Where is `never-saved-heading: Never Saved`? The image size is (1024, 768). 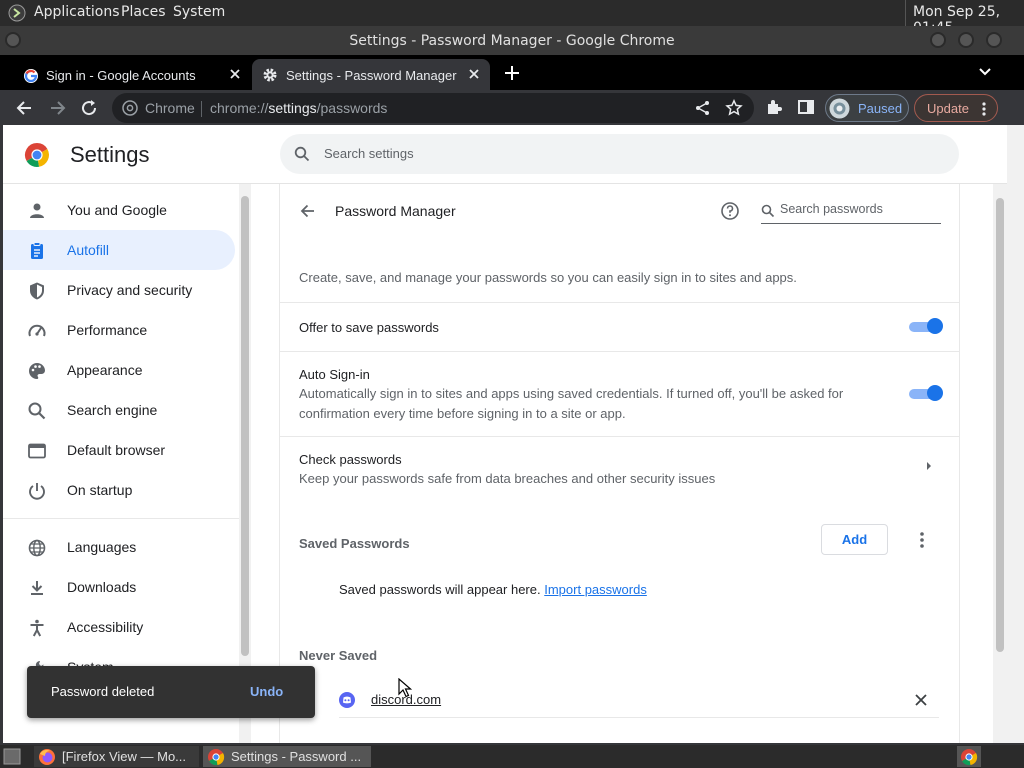 never-saved-heading: Never Saved is located at coordinates (338, 655).